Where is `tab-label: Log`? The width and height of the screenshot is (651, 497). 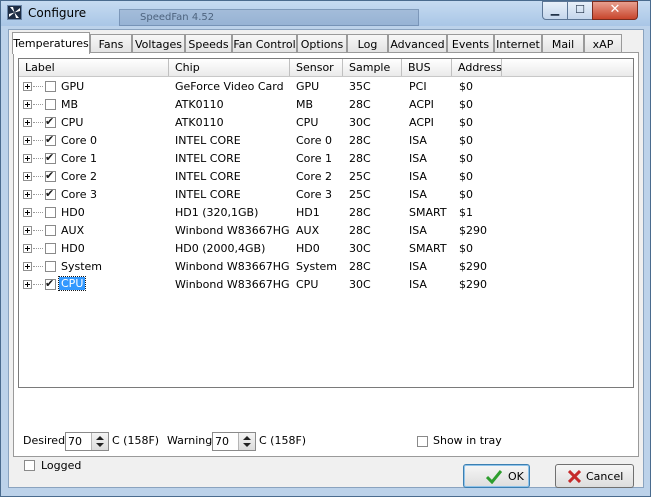 tab-label: Log is located at coordinates (367, 44).